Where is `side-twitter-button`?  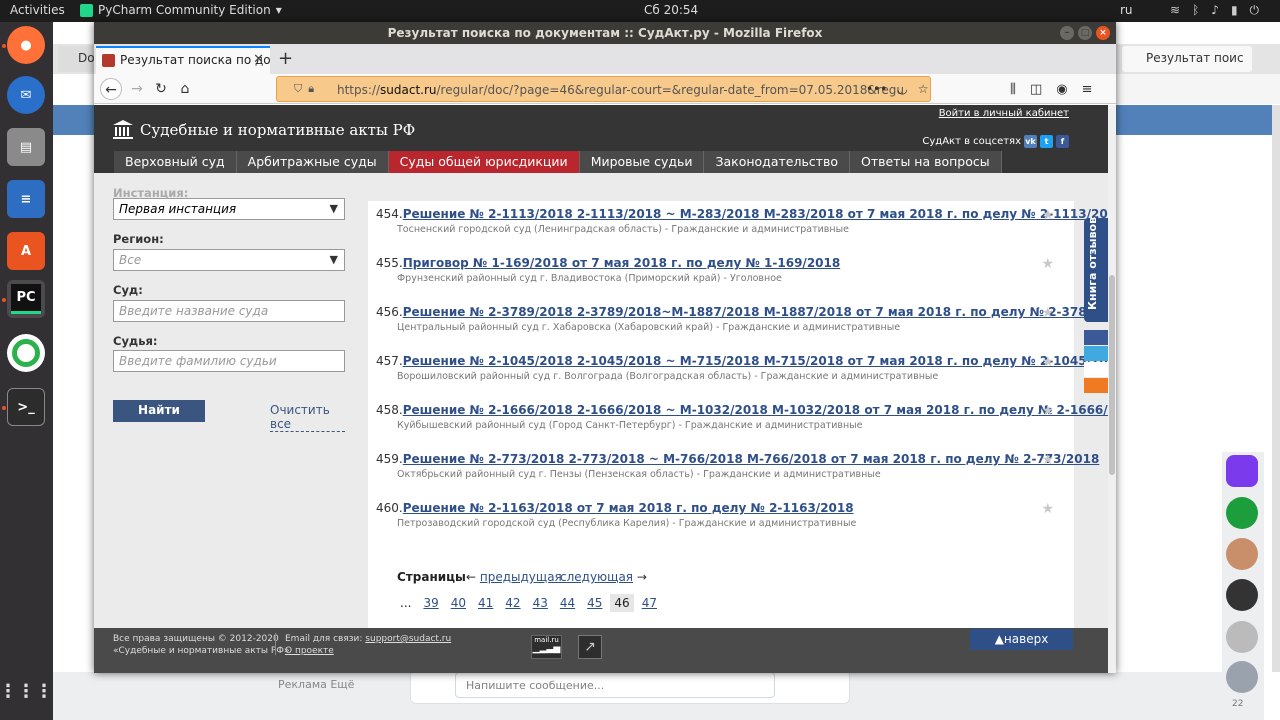
side-twitter-button is located at coordinates (1096, 353).